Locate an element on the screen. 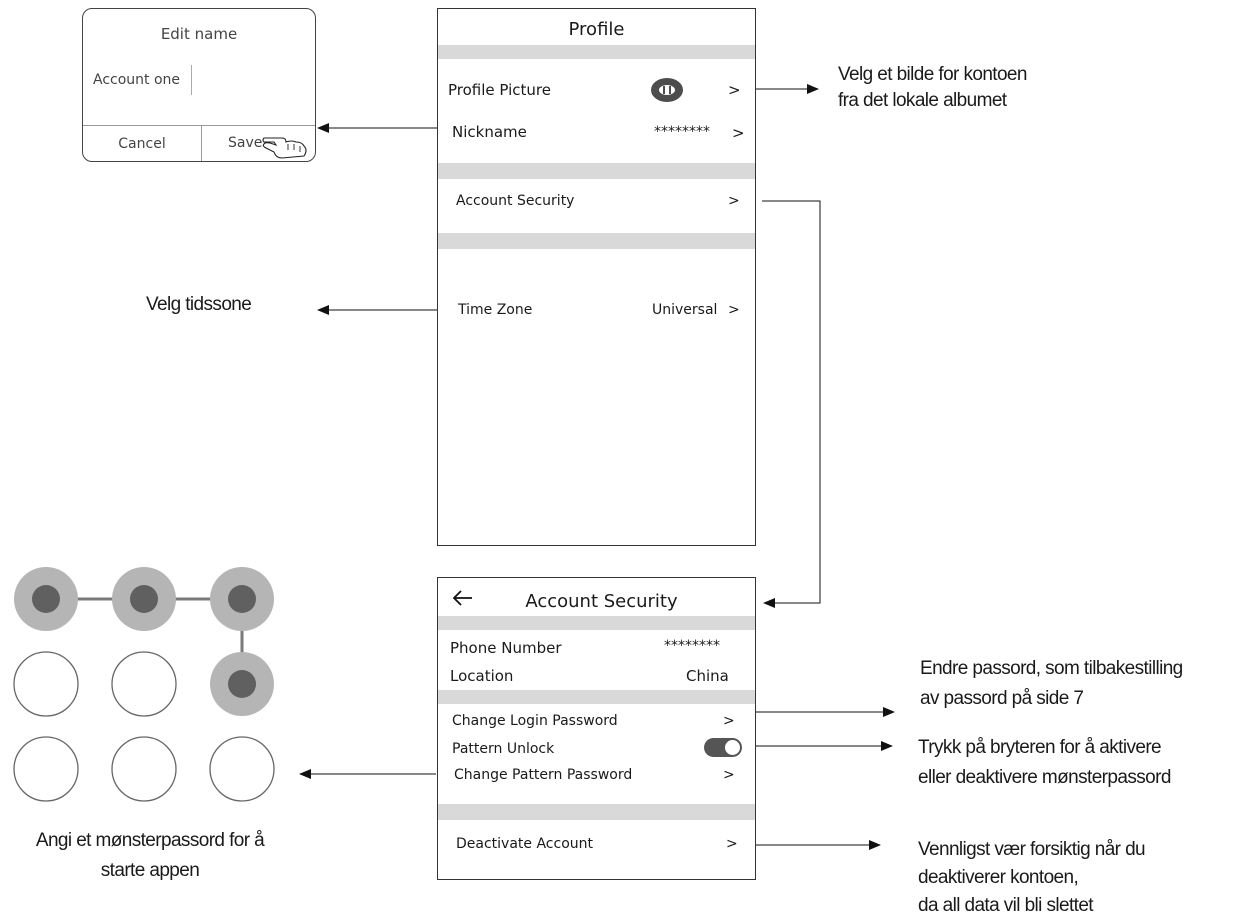  annotation-line: av passord på side 7 is located at coordinates (1002, 698).